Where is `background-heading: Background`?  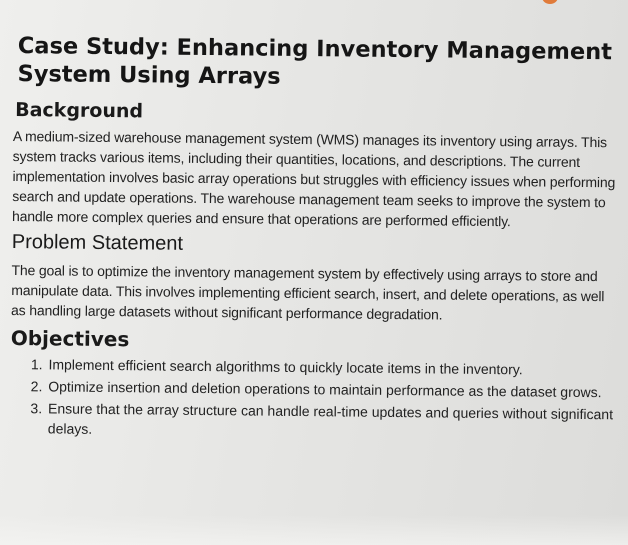 background-heading: Background is located at coordinates (79, 111).